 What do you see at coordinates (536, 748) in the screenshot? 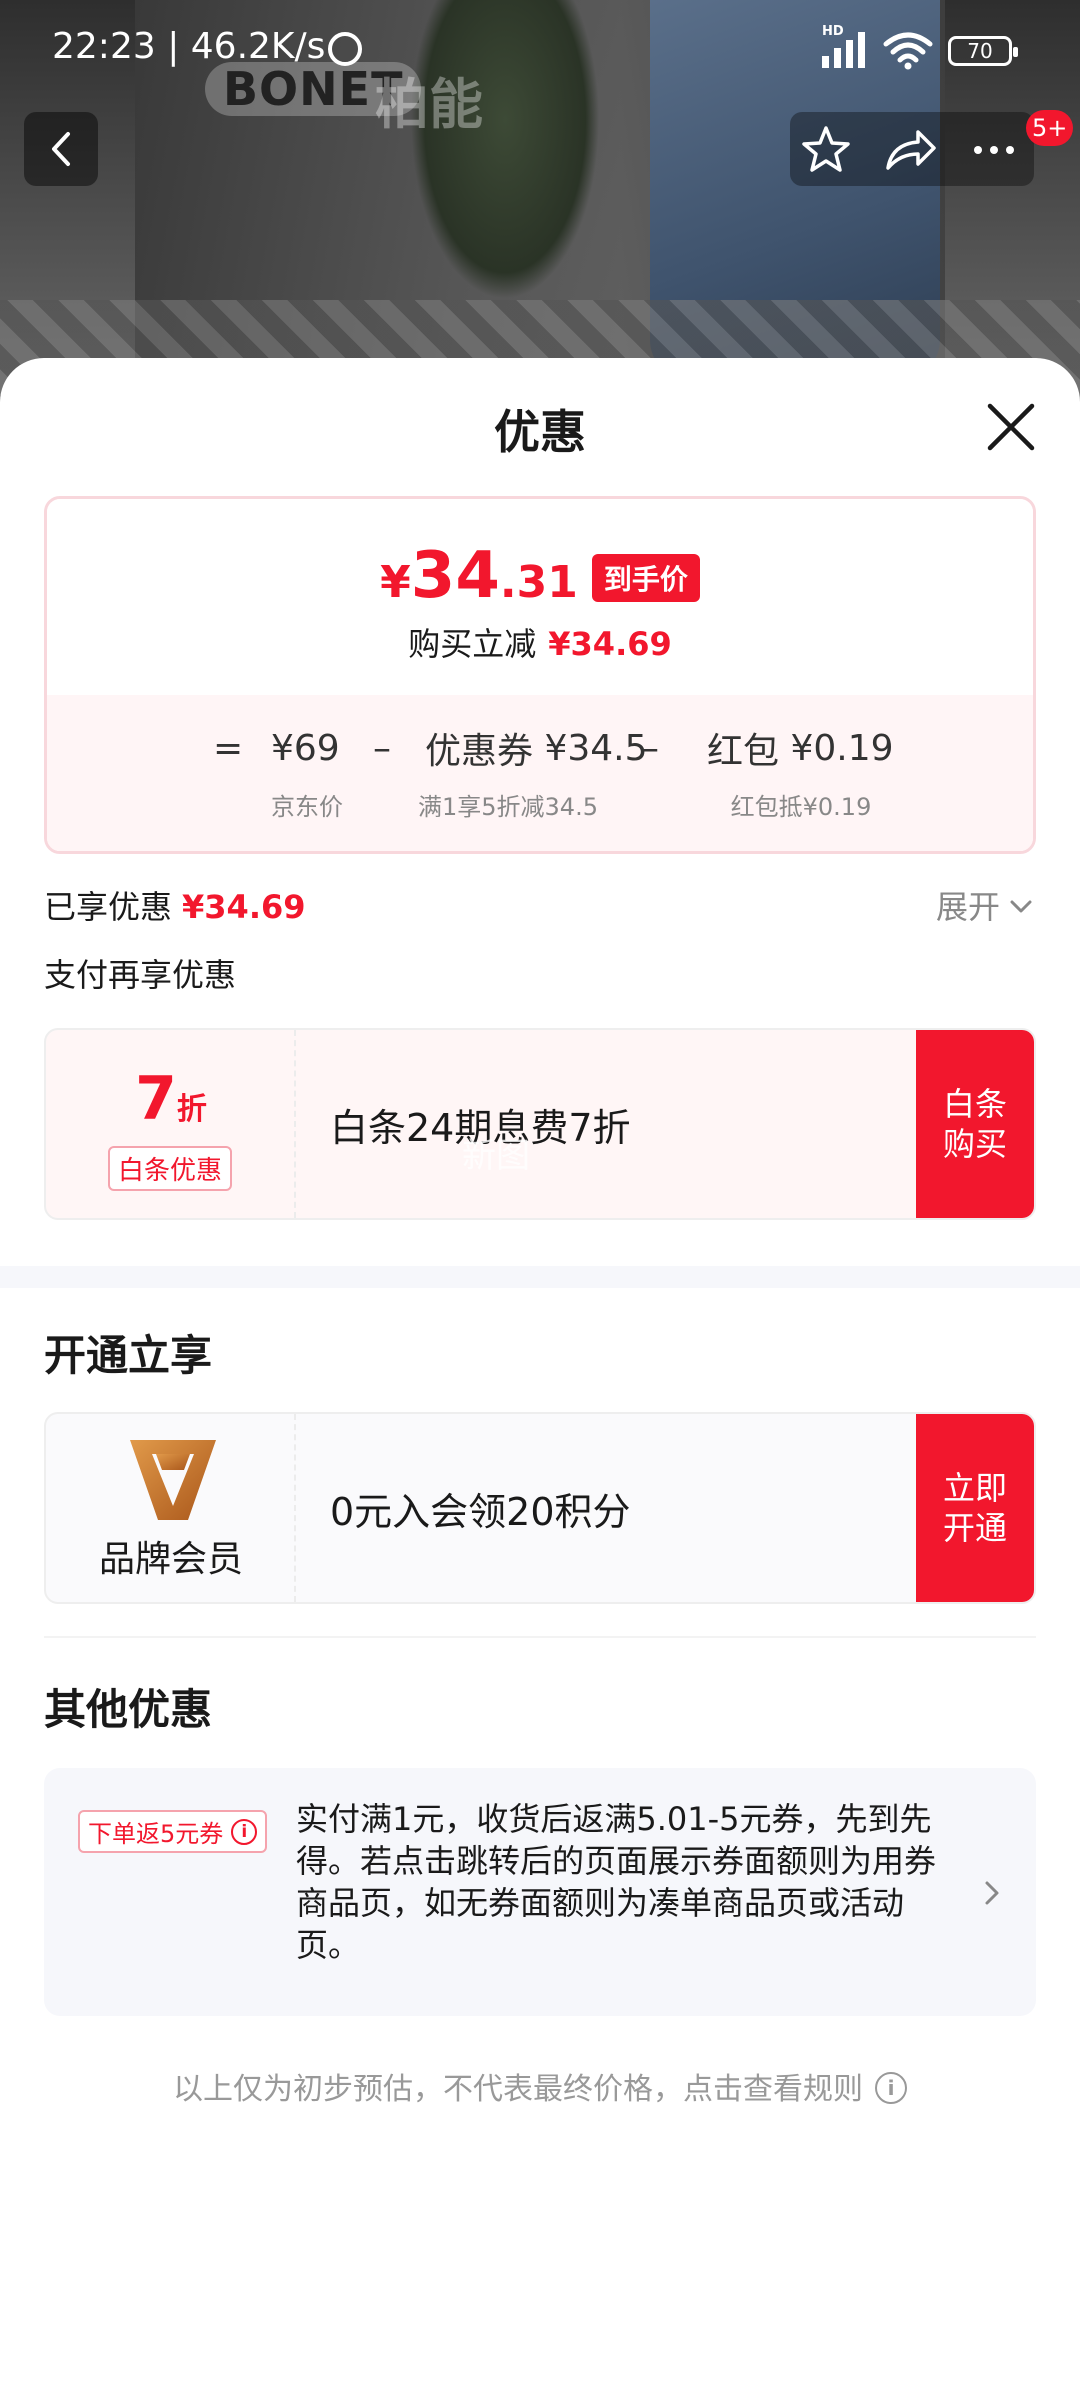
I see `formula-coupon: 优惠券 ¥34.5` at bounding box center [536, 748].